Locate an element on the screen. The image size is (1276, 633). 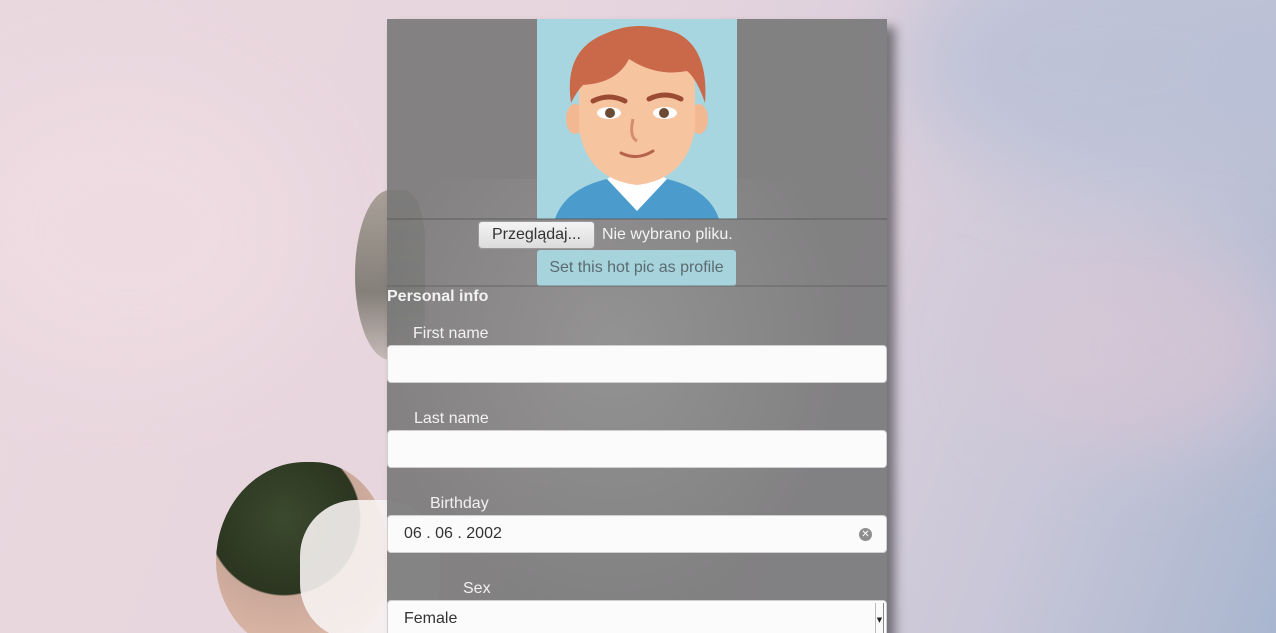
file-picker: Przeglądaj... Nie wybrano pliku. is located at coordinates (605, 235).